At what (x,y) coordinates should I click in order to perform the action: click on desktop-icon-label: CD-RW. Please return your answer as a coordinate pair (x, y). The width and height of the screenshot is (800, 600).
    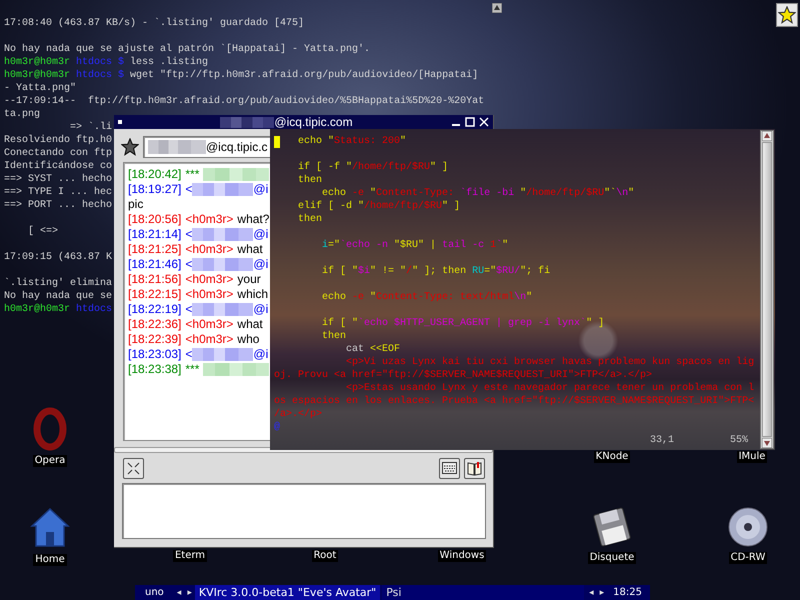
    Looking at the image, I should click on (748, 558).